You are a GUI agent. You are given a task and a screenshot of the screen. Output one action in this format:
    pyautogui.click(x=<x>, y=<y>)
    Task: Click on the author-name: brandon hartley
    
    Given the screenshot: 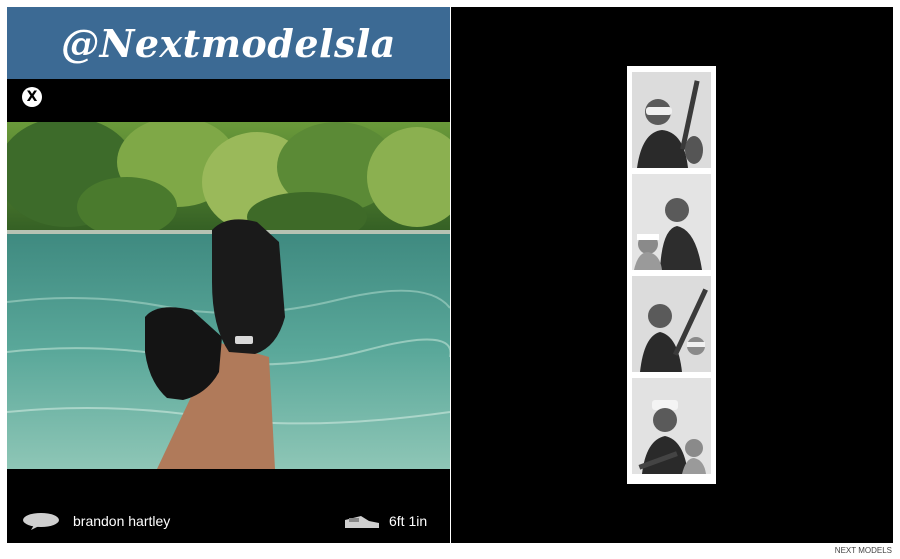 What is the action you would take?
    pyautogui.click(x=121, y=521)
    